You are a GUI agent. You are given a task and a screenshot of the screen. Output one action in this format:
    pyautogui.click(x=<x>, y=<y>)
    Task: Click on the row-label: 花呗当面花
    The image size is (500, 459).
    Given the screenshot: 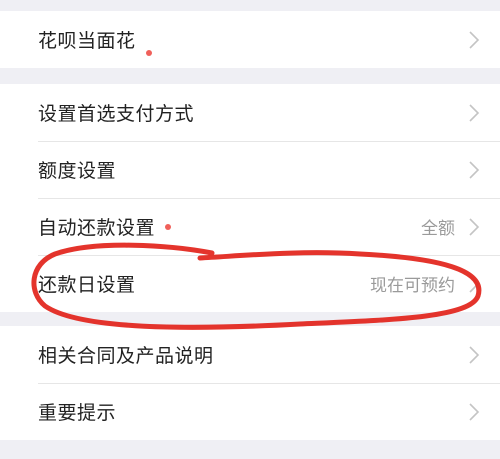 What is the action you would take?
    pyautogui.click(x=87, y=41)
    